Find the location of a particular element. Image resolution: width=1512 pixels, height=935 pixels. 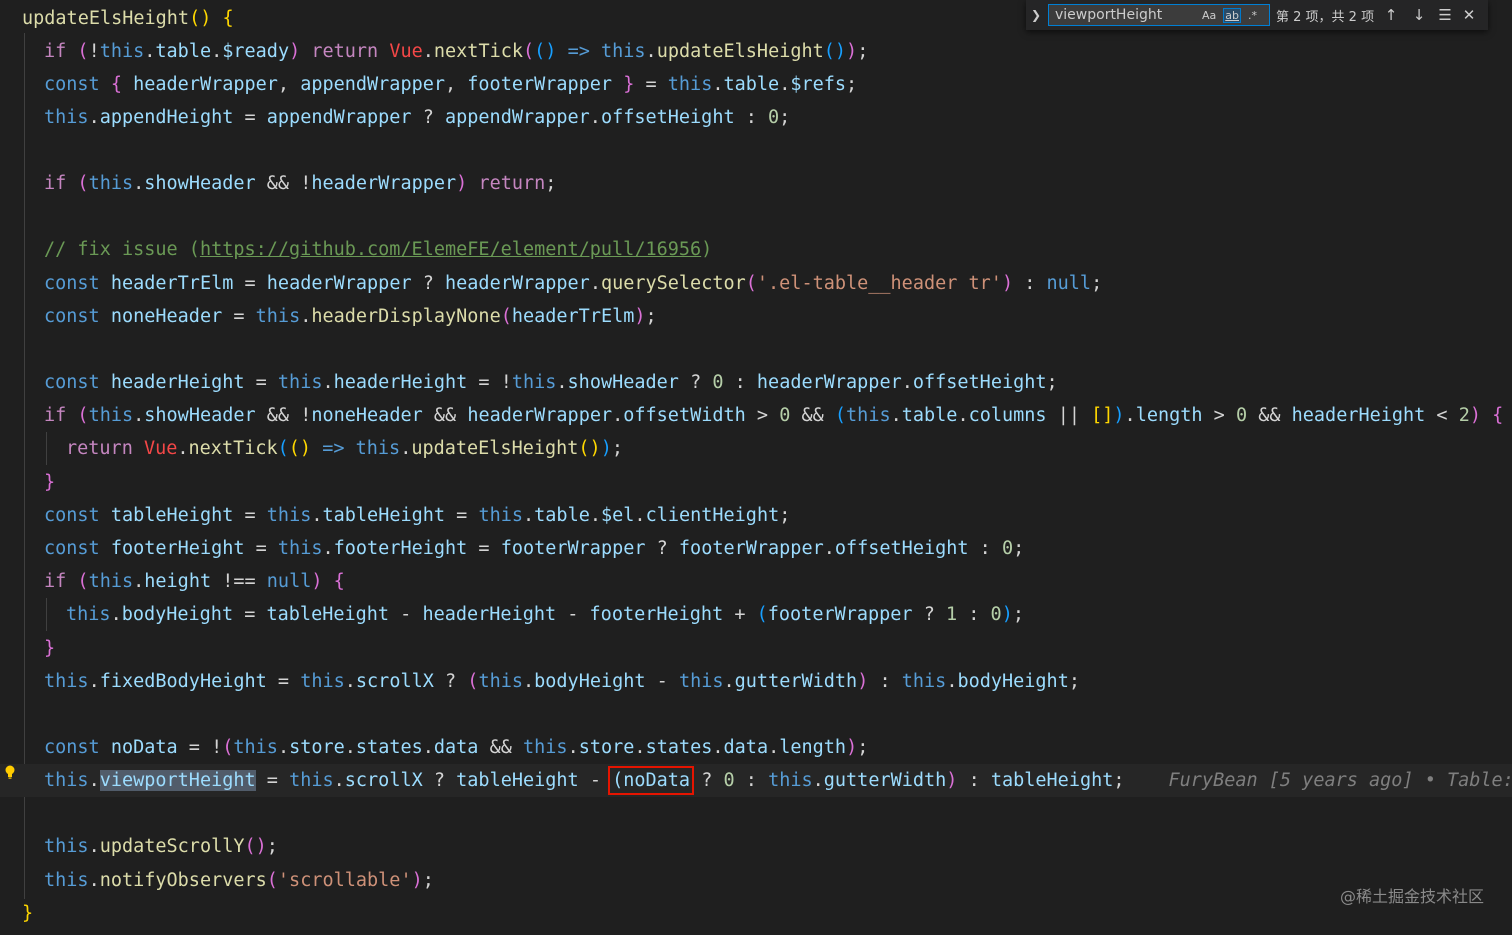

close-icon: ✕ is located at coordinates (1469, 15).